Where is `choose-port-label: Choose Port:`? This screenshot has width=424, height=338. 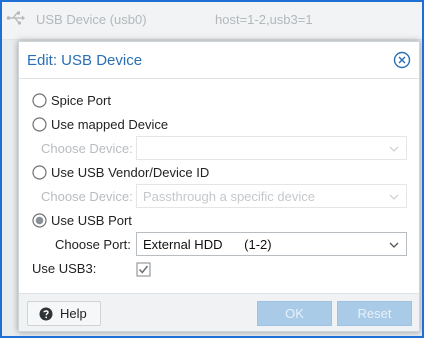
choose-port-label: Choose Port: is located at coordinates (93, 244).